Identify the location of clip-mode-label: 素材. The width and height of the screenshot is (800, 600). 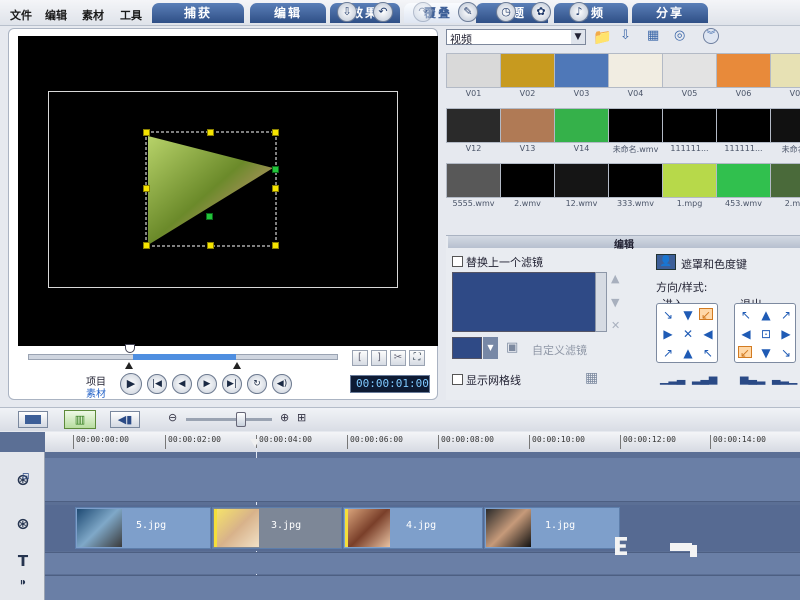
(96, 392).